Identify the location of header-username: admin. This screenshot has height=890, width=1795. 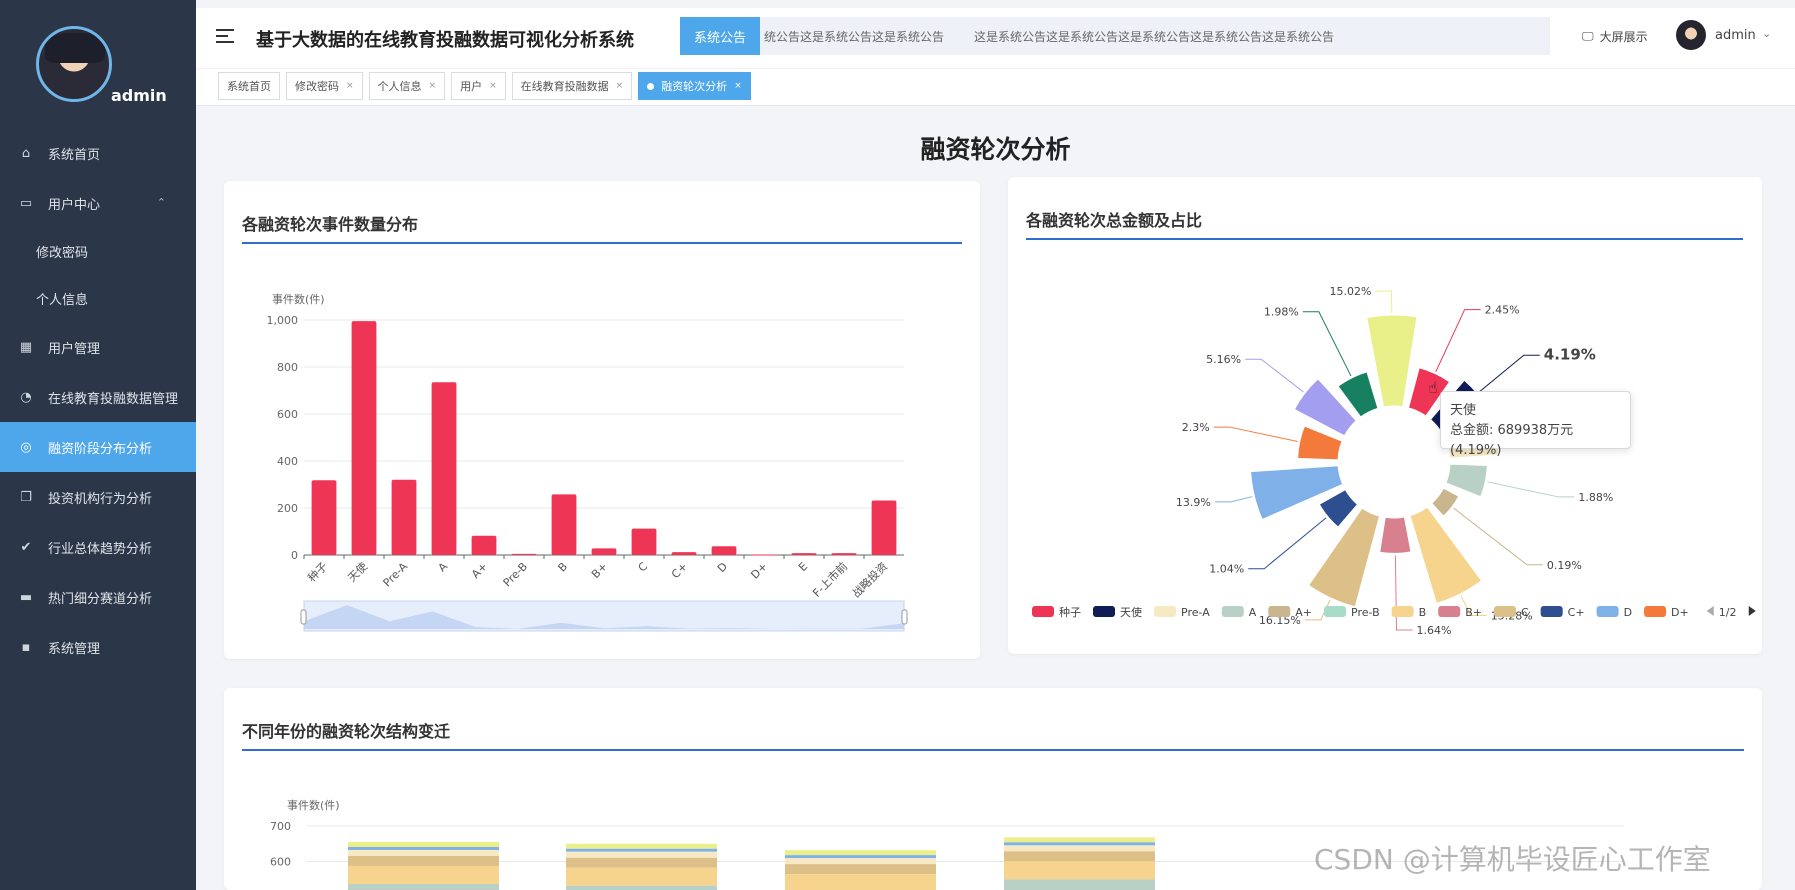
(1735, 35).